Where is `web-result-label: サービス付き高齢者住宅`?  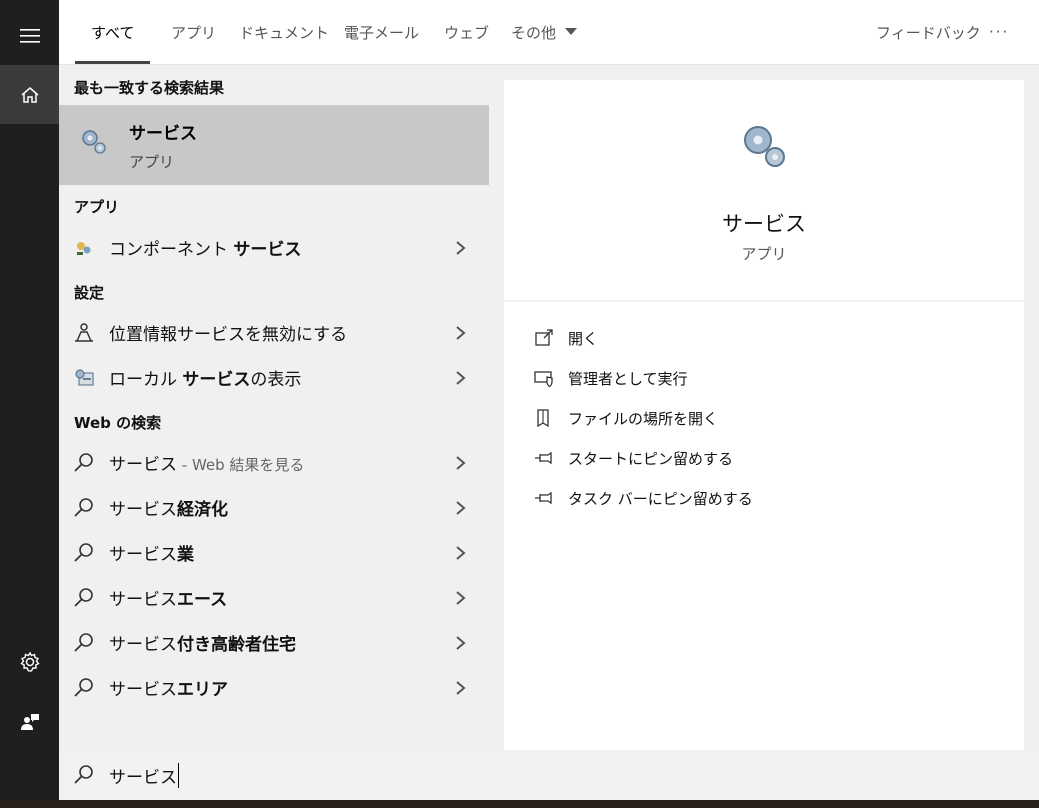 web-result-label: サービス付き高齢者住宅 is located at coordinates (202, 645).